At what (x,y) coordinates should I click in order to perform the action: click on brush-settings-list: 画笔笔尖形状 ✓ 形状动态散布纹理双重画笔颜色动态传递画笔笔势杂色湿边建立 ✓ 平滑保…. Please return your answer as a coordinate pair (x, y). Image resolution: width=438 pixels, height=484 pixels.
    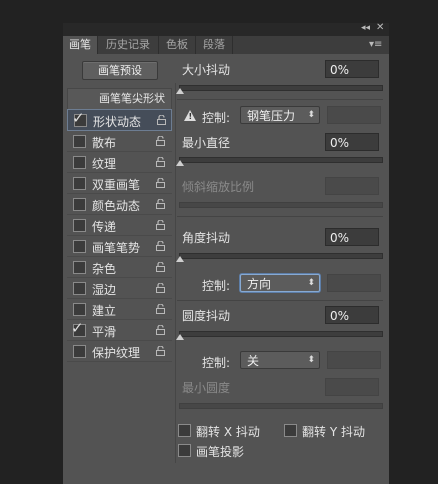
    Looking at the image, I should click on (119, 225).